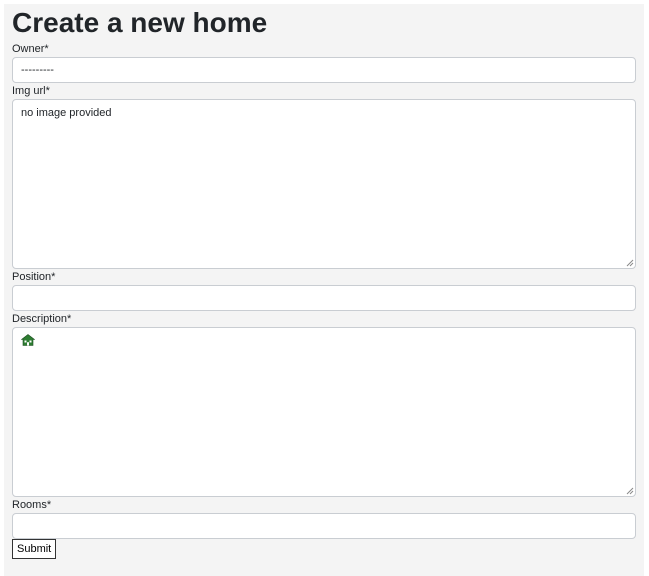 This screenshot has height=576, width=649. What do you see at coordinates (28, 340) in the screenshot?
I see `home-icon` at bounding box center [28, 340].